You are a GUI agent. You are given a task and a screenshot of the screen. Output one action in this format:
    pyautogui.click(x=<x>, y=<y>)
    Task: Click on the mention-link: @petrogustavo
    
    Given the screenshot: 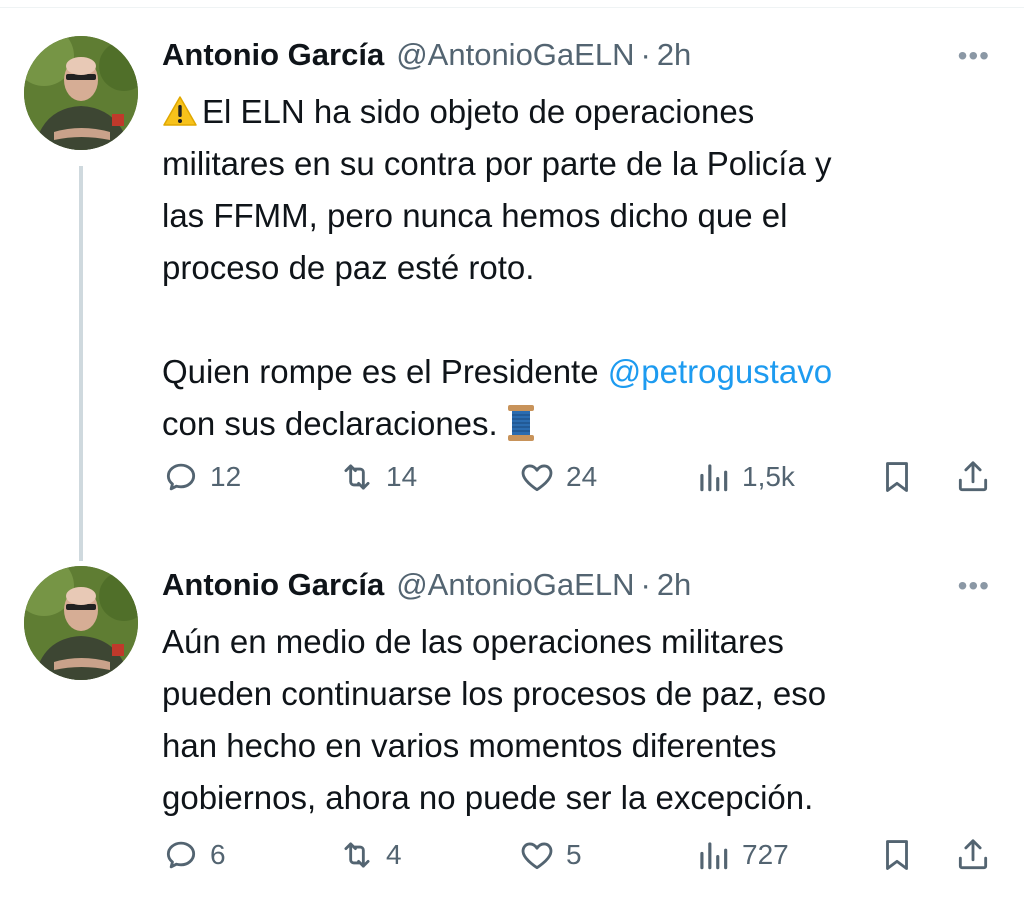 What is the action you would take?
    pyautogui.click(x=720, y=371)
    